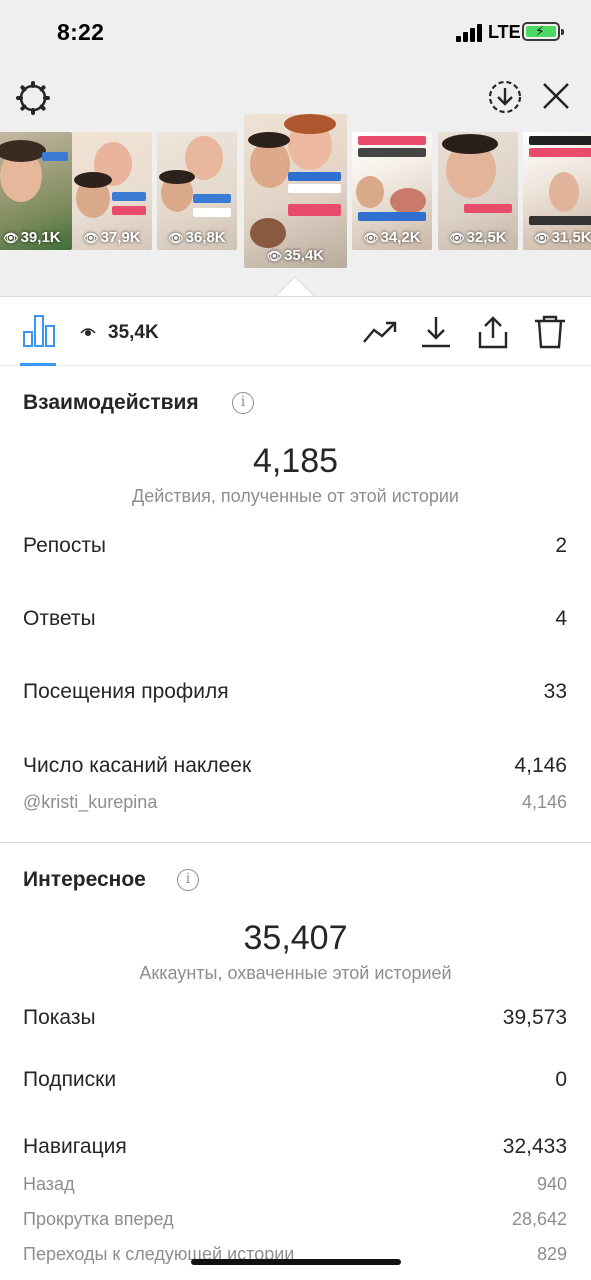 The width and height of the screenshot is (591, 1280). What do you see at coordinates (88, 332) in the screenshot?
I see `eye-icon` at bounding box center [88, 332].